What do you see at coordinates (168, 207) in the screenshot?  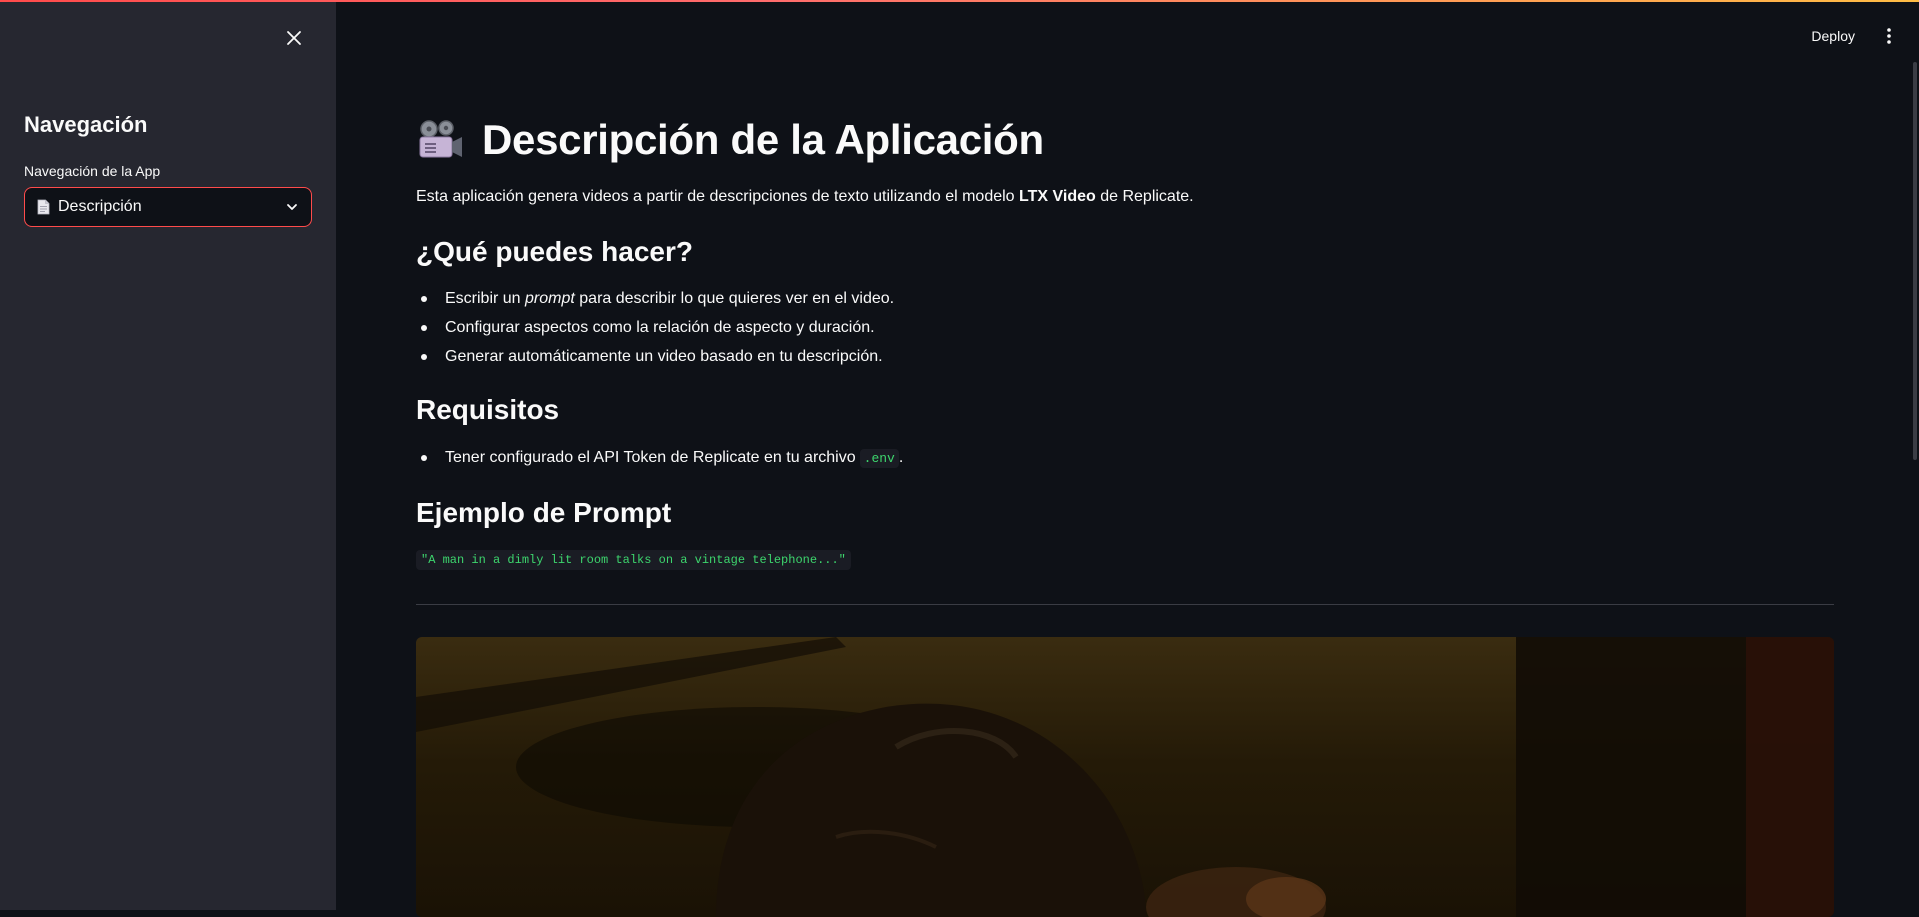 I see `navigation-select: Descripción` at bounding box center [168, 207].